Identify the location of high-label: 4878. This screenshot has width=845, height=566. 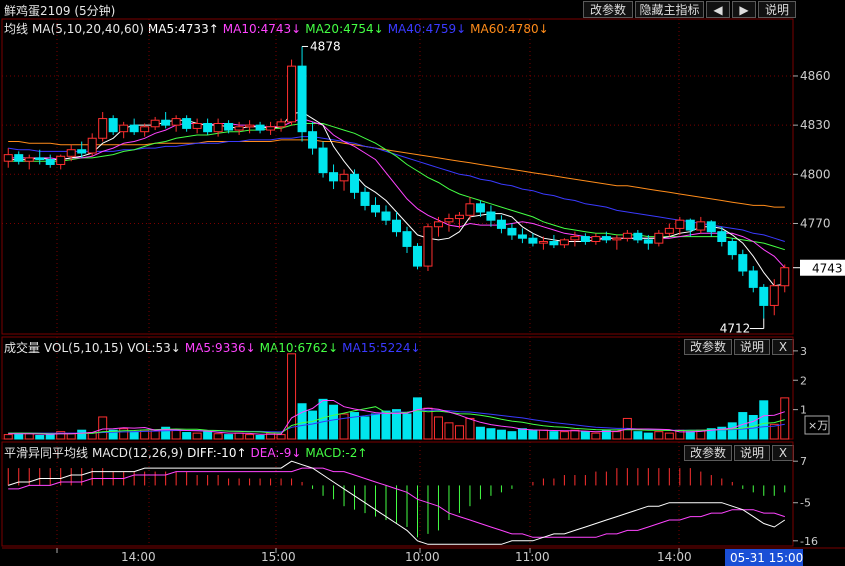
(325, 46).